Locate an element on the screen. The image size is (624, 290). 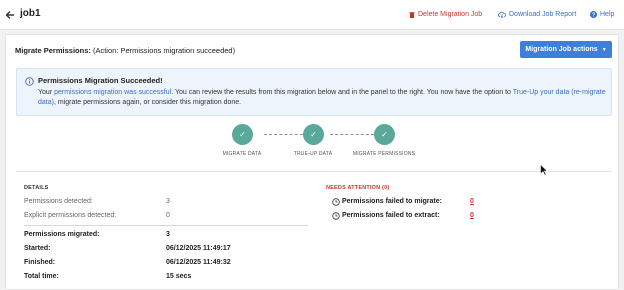
detail-label: Permissions migrated: is located at coordinates (62, 234).